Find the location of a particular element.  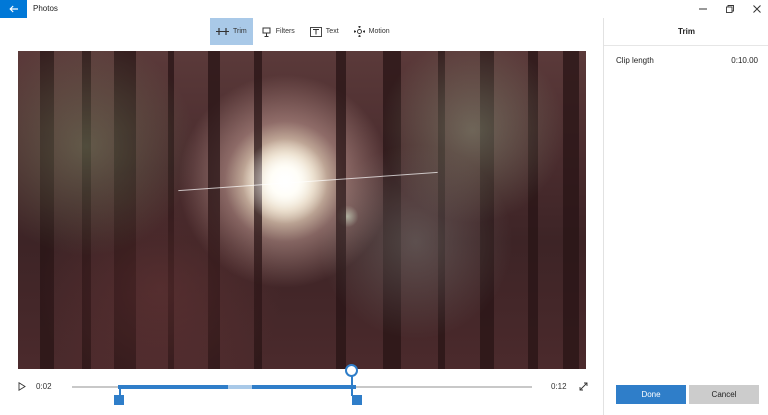

close-button is located at coordinates (756, 9).